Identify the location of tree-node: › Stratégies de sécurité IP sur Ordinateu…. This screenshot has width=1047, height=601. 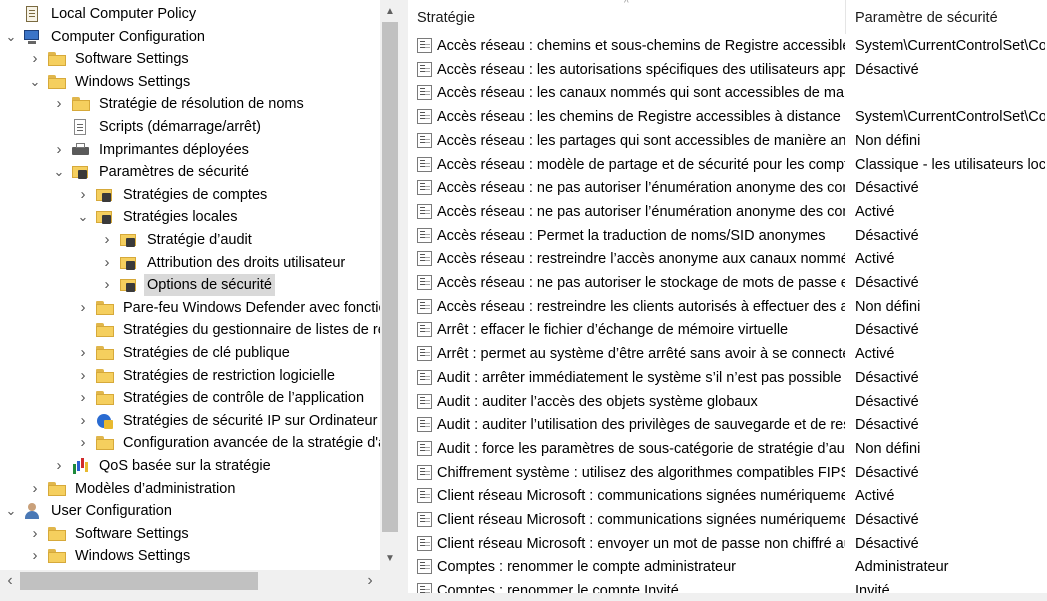
(228, 421).